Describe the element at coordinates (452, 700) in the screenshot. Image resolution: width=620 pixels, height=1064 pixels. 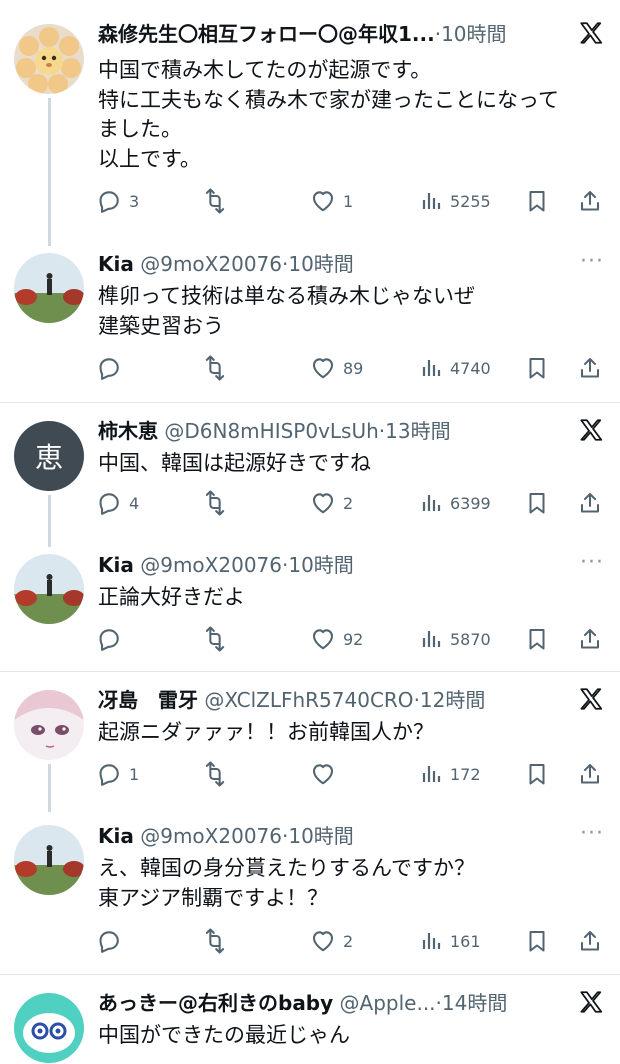
I see `timestamp: 12時間` at that location.